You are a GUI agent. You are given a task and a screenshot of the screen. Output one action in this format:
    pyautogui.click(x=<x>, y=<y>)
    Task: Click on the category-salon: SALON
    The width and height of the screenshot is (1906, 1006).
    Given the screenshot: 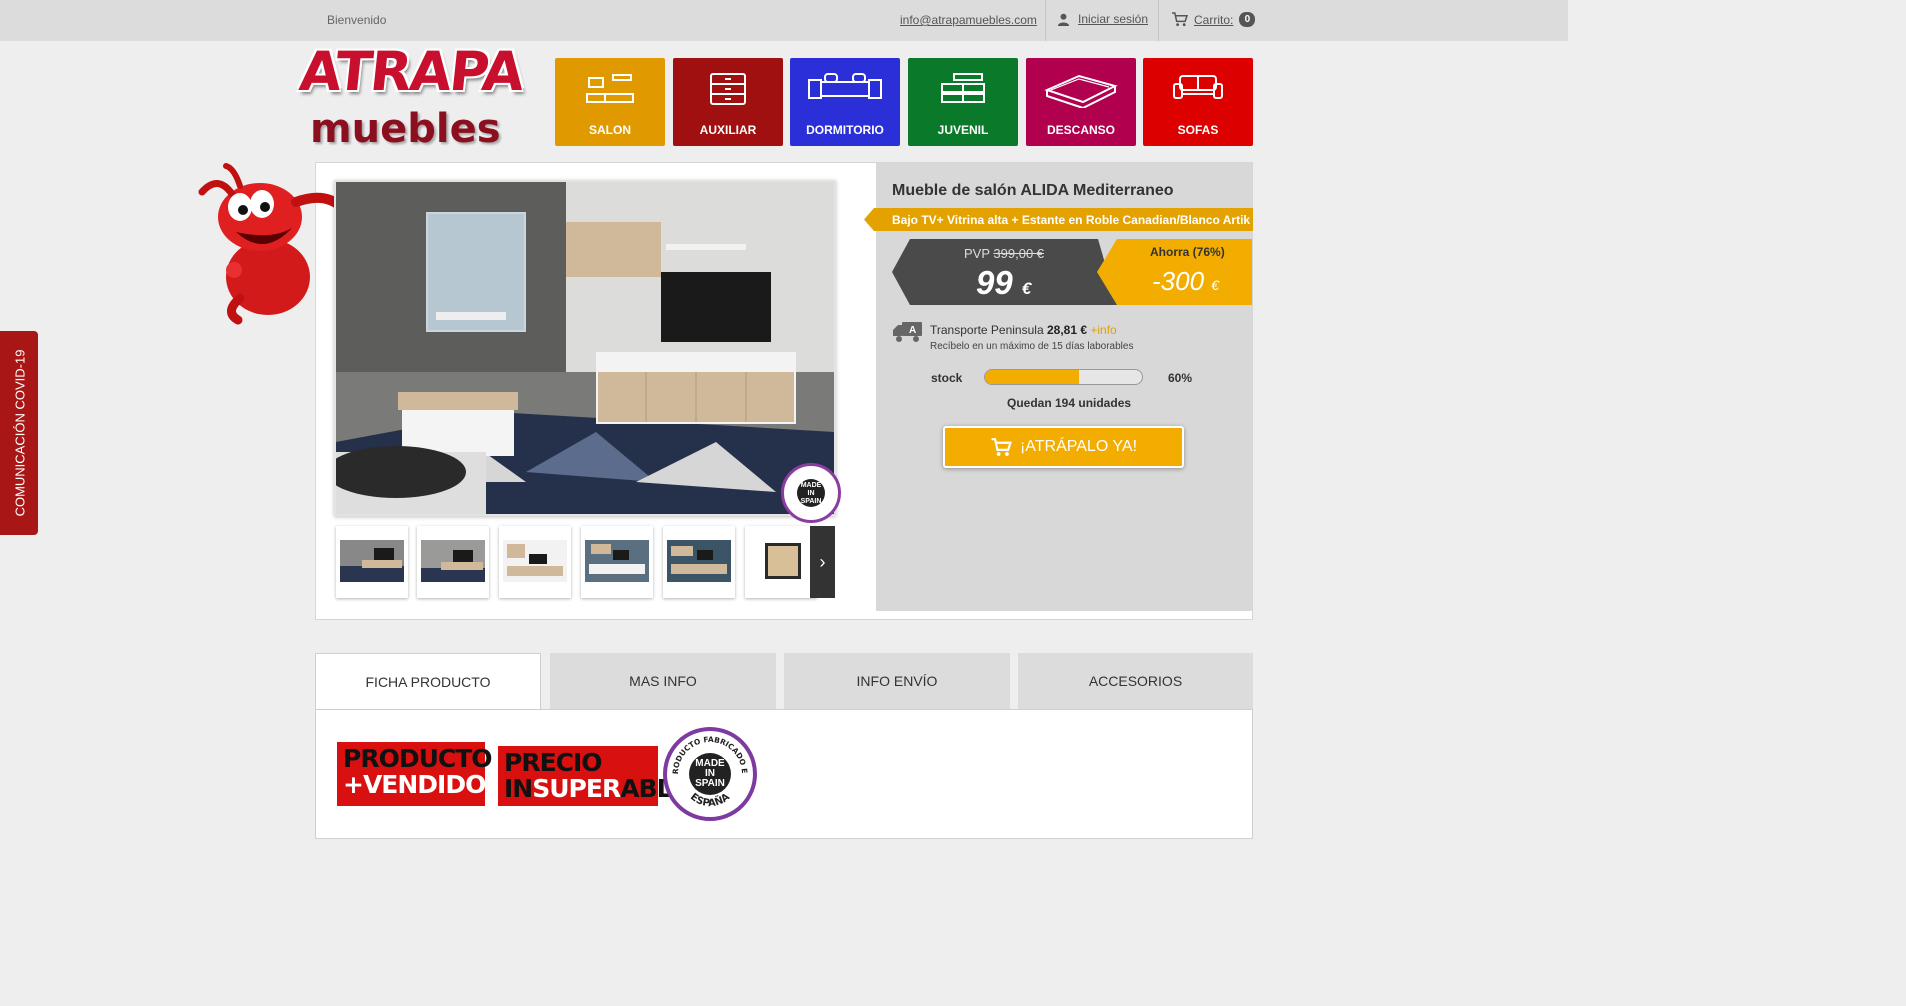 What is the action you would take?
    pyautogui.click(x=610, y=102)
    